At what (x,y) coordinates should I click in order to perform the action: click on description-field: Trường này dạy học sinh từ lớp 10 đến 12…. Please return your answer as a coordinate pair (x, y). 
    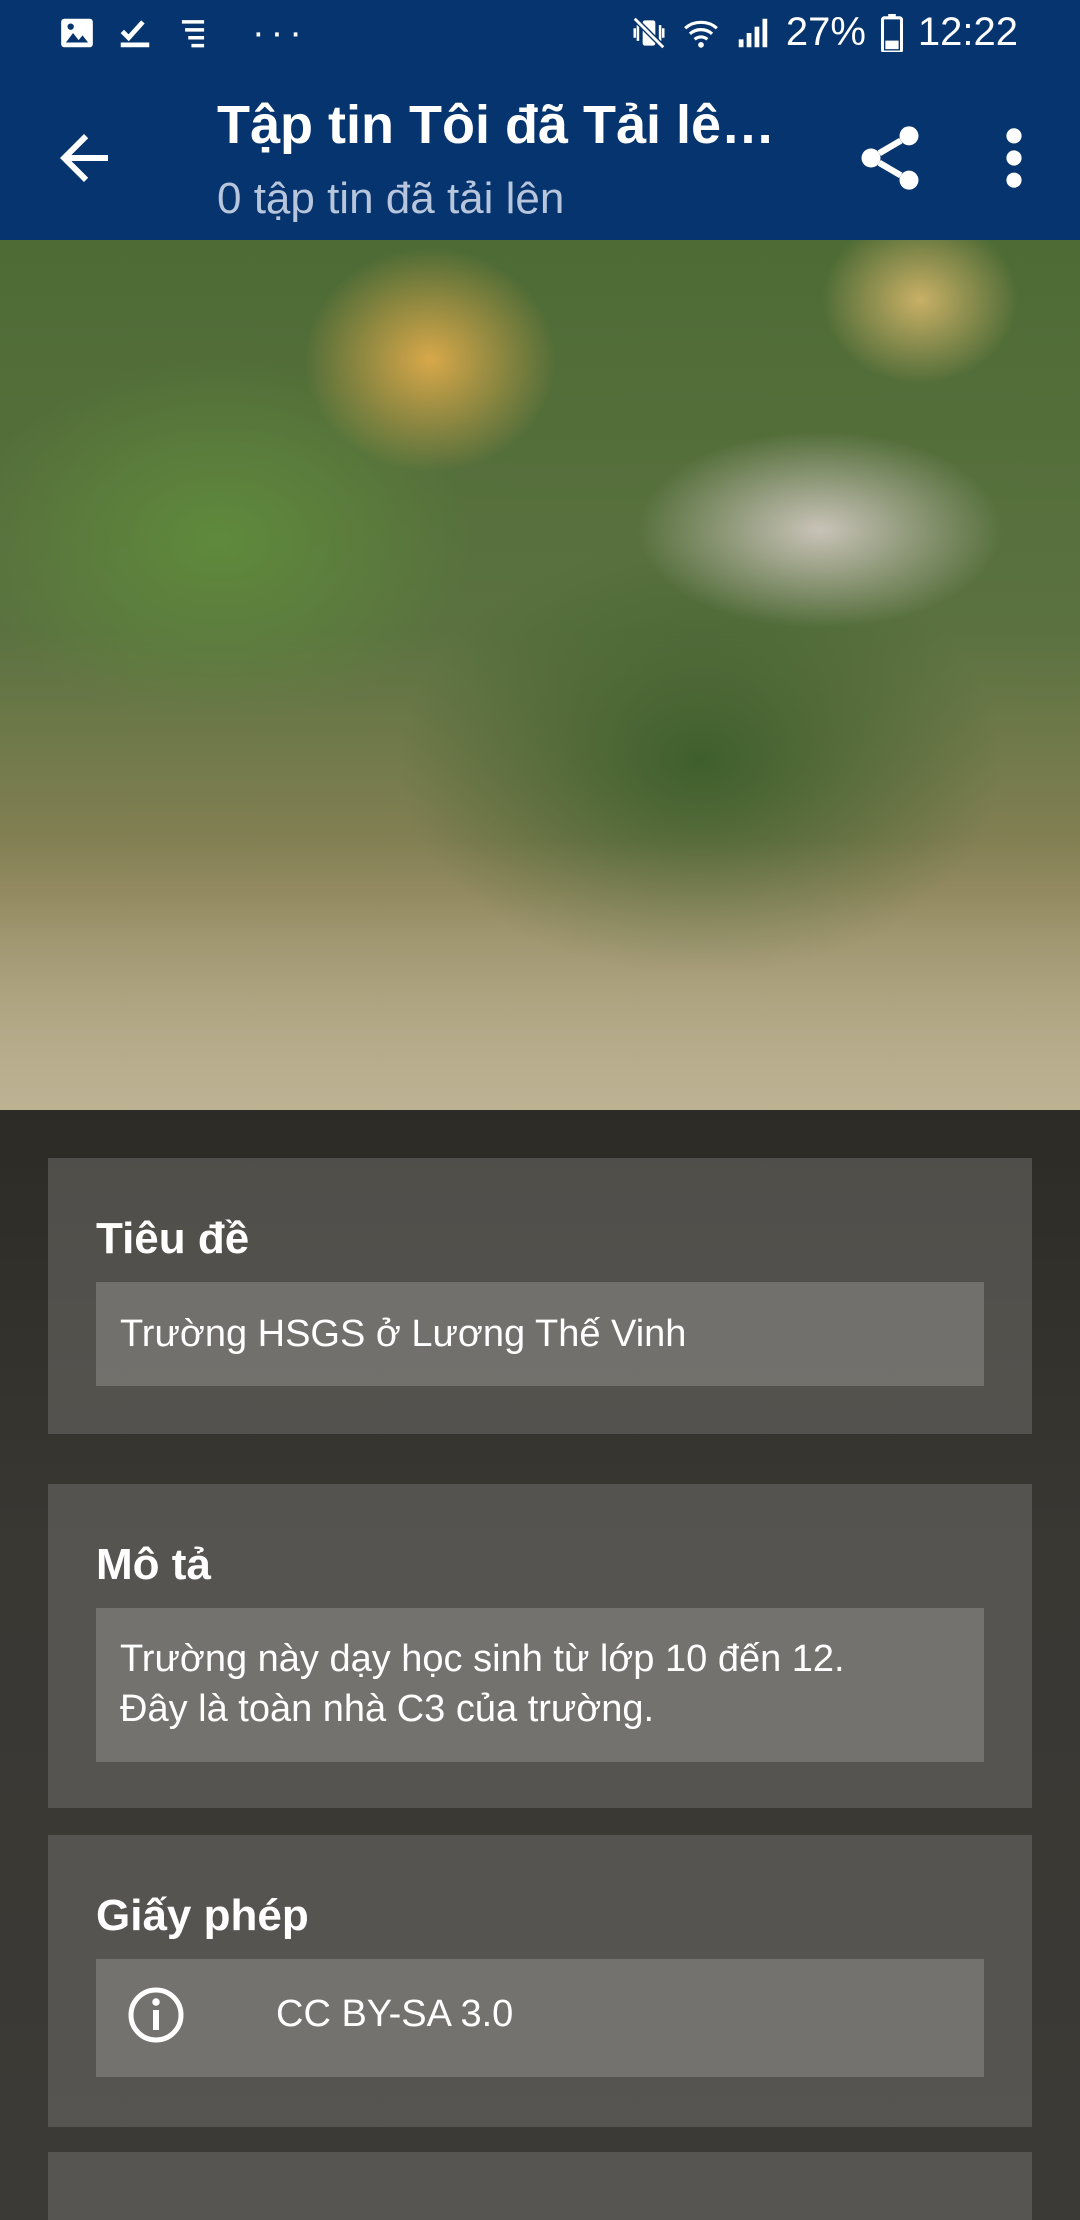
    Looking at the image, I should click on (540, 1685).